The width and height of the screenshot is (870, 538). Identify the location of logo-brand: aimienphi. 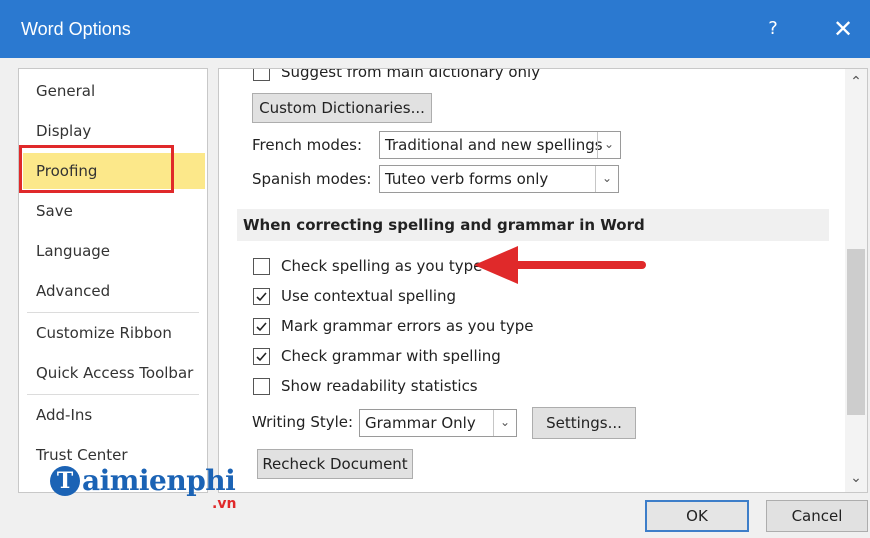
(159, 480).